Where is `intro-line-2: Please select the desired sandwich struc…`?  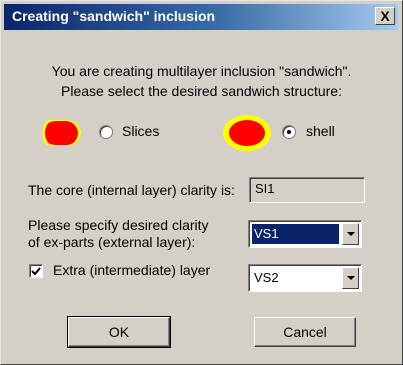
intro-line-2: Please select the desired sandwich struc… is located at coordinates (201, 91).